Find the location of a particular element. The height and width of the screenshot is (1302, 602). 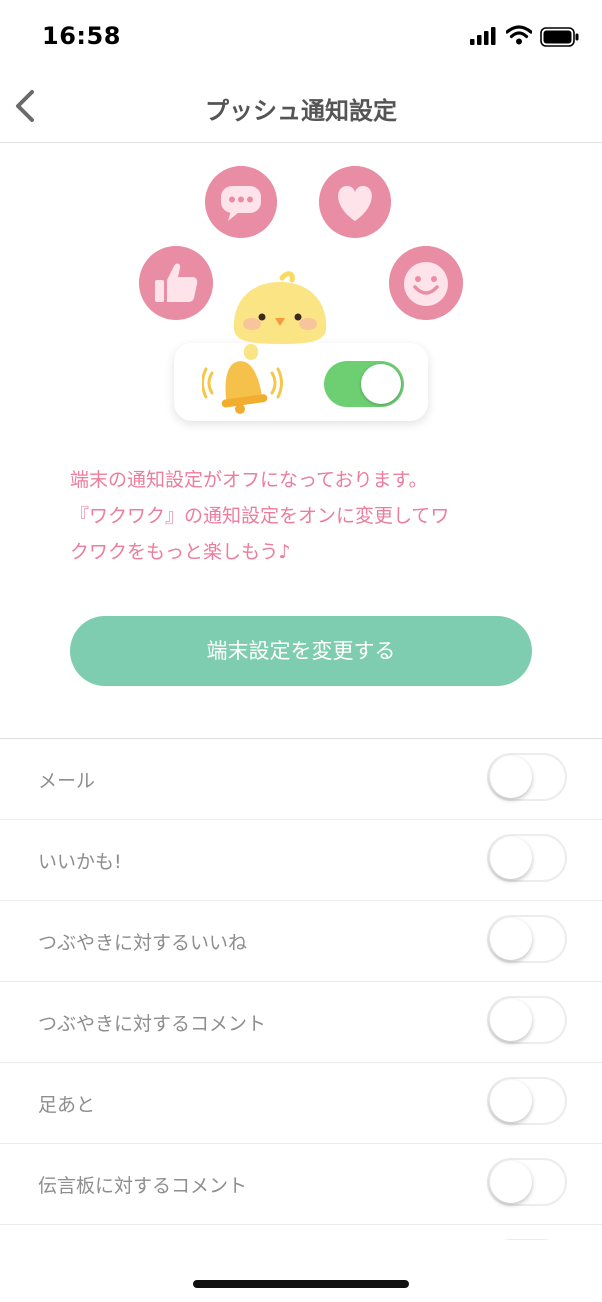

settings-row-likes: いいかも! is located at coordinates (301, 860).